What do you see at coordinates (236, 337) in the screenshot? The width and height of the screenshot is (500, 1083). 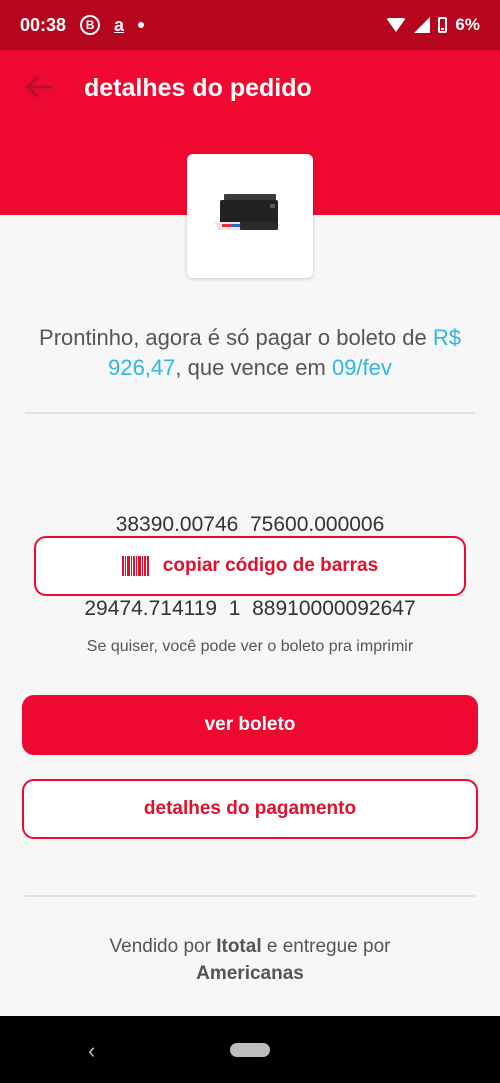 I see `message-prefix: Prontinho, agora é só pagar o boleto de` at bounding box center [236, 337].